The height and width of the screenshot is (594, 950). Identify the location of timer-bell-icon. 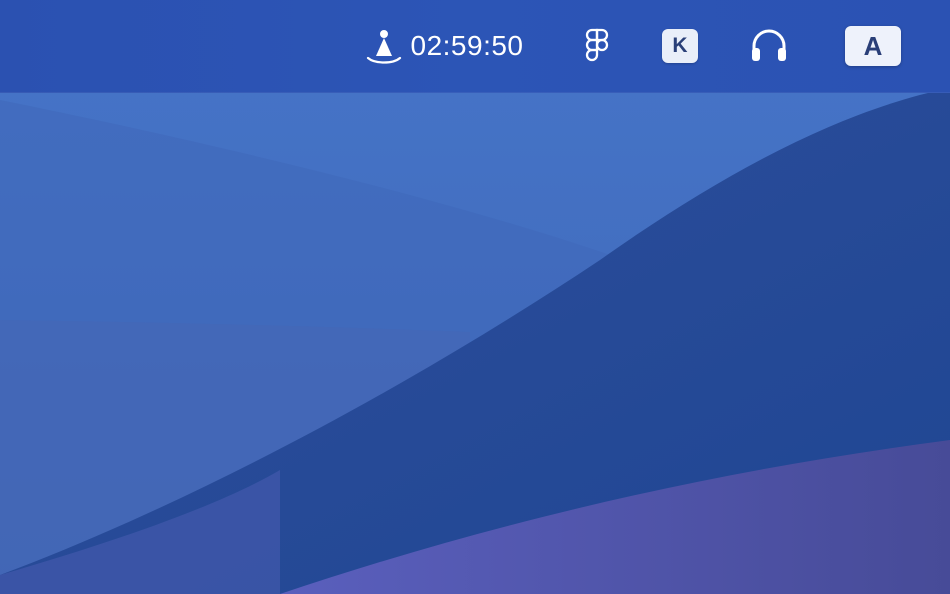
(383, 47).